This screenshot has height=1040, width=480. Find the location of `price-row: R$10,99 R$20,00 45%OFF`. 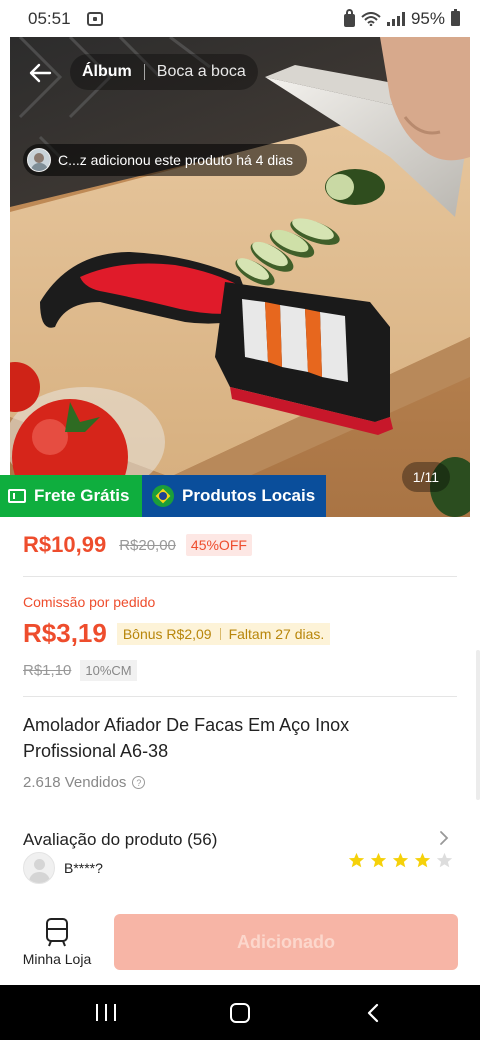

price-row: R$10,99 R$20,00 45%OFF is located at coordinates (137, 545).